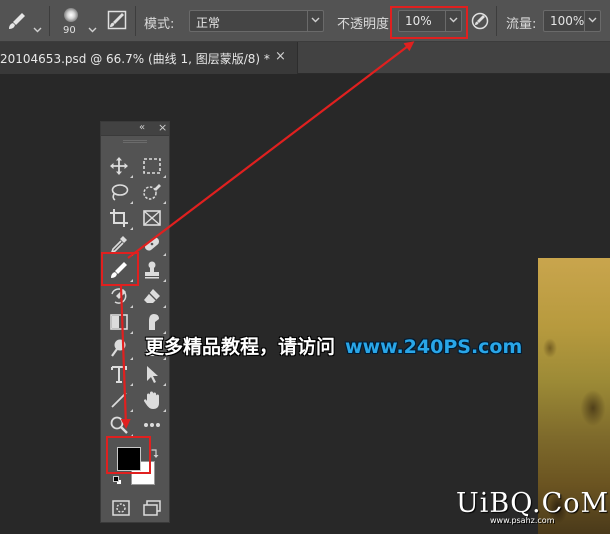  What do you see at coordinates (240, 347) in the screenshot?
I see `watermark-cn-text: 更多精品教程，请访问` at bounding box center [240, 347].